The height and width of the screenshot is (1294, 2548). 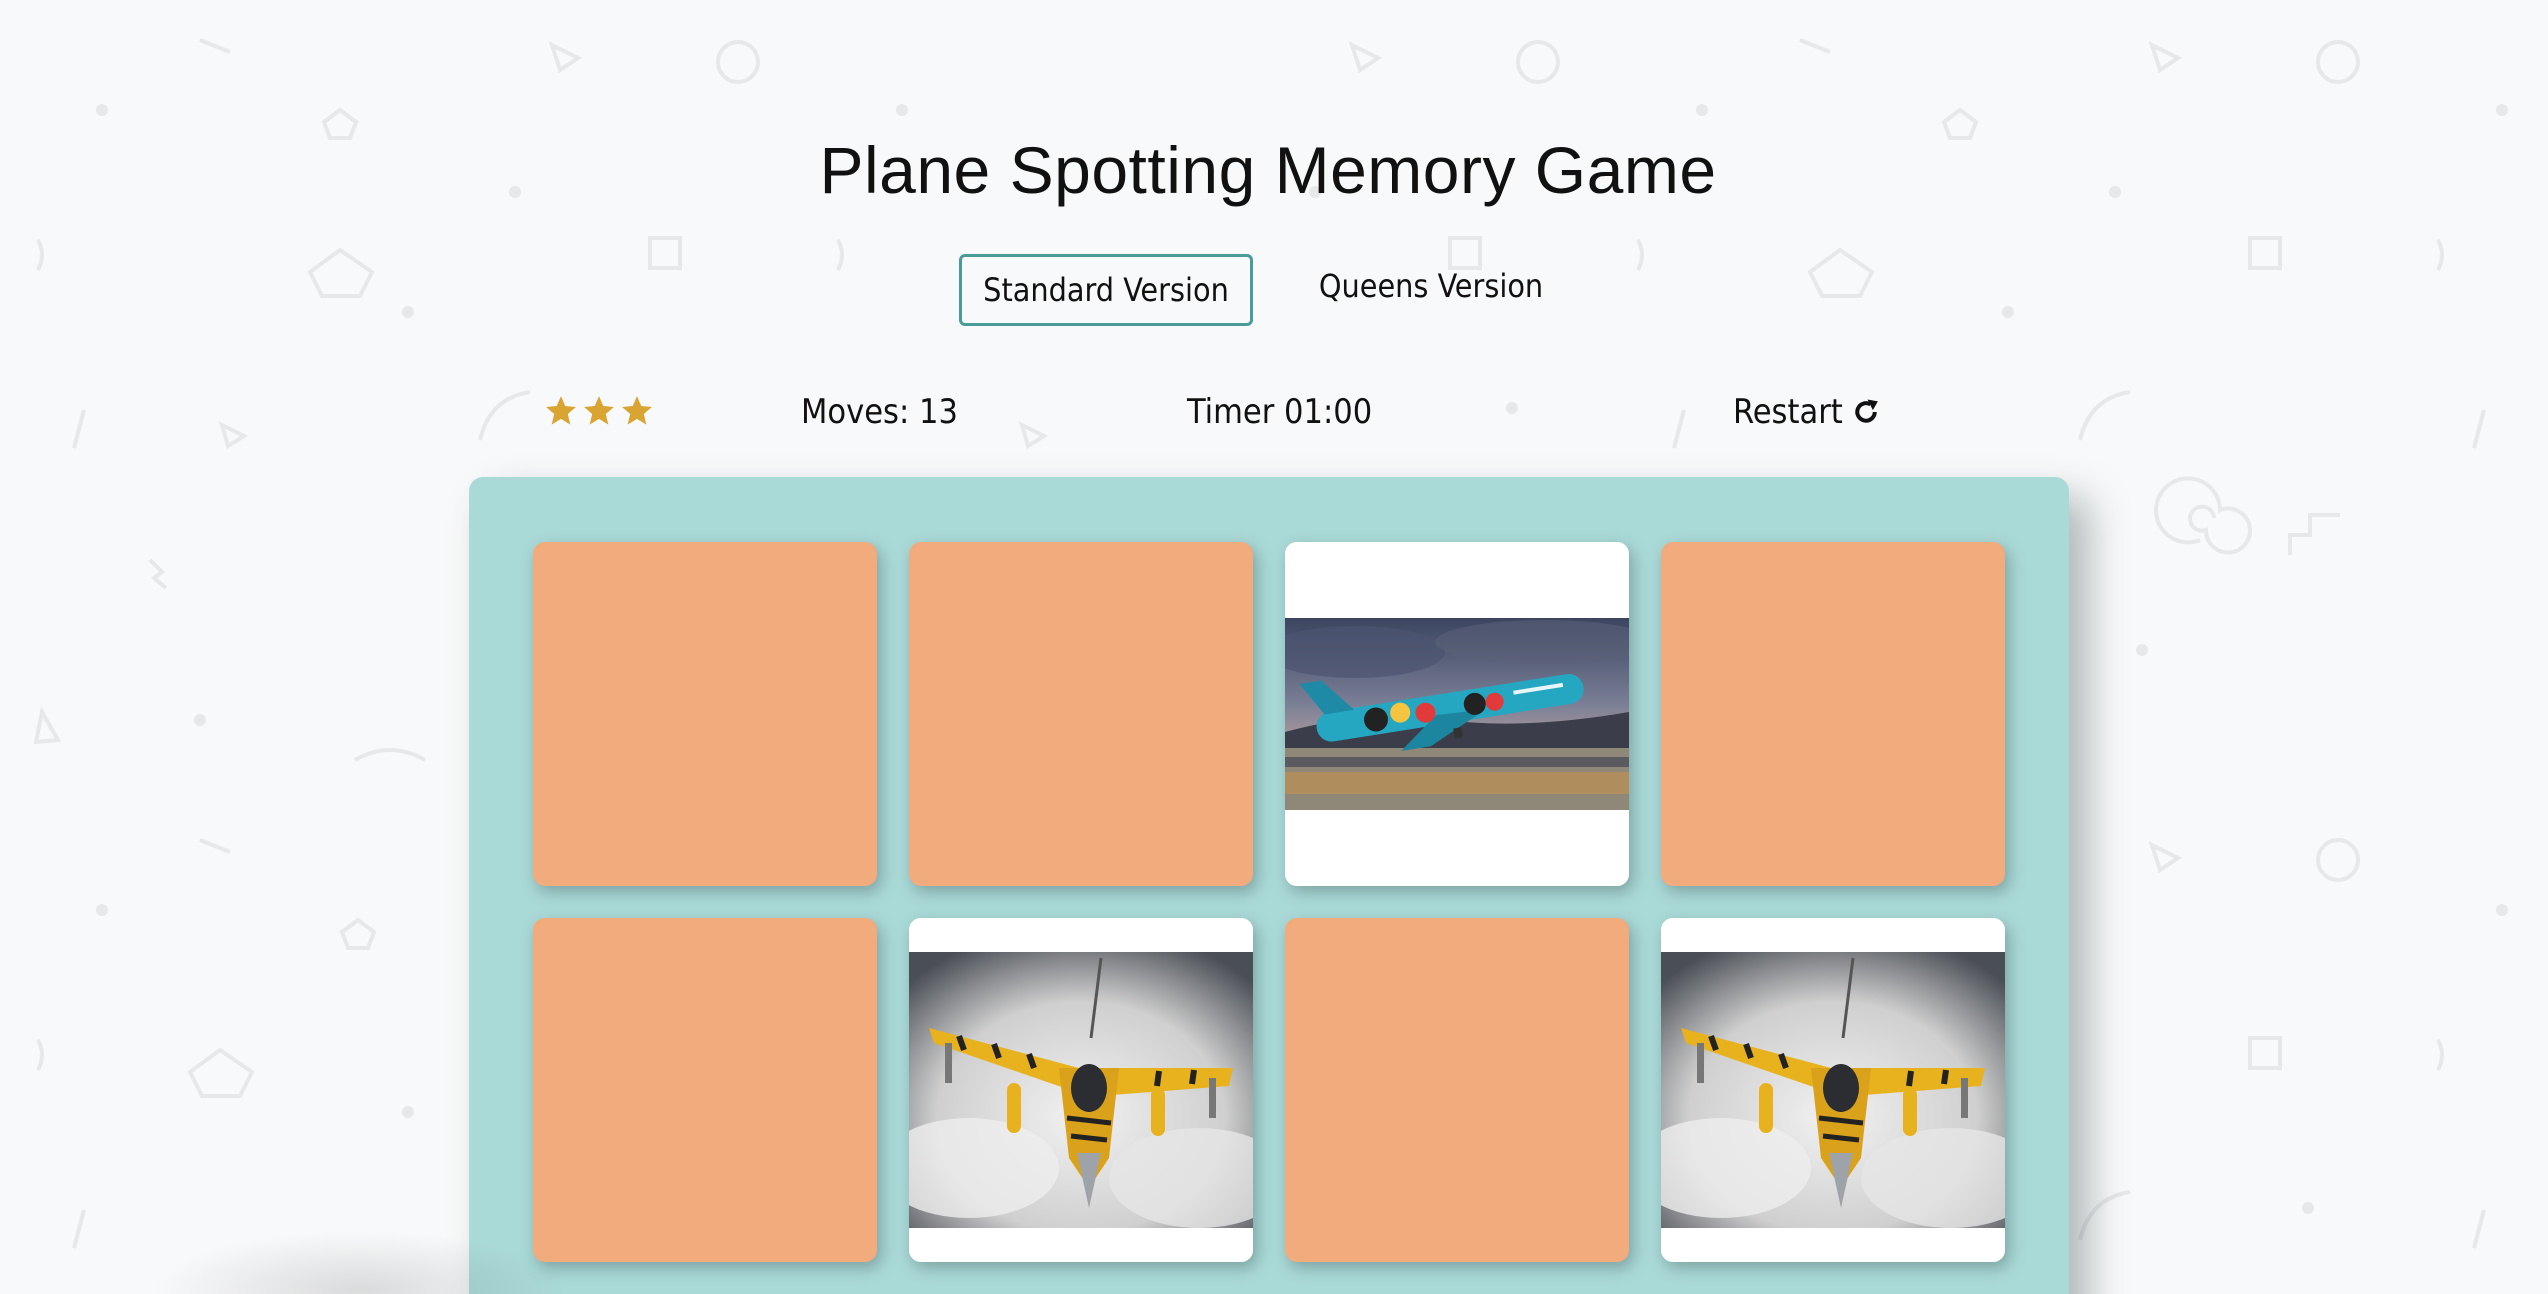 What do you see at coordinates (1788, 412) in the screenshot?
I see `restart-label: Restart` at bounding box center [1788, 412].